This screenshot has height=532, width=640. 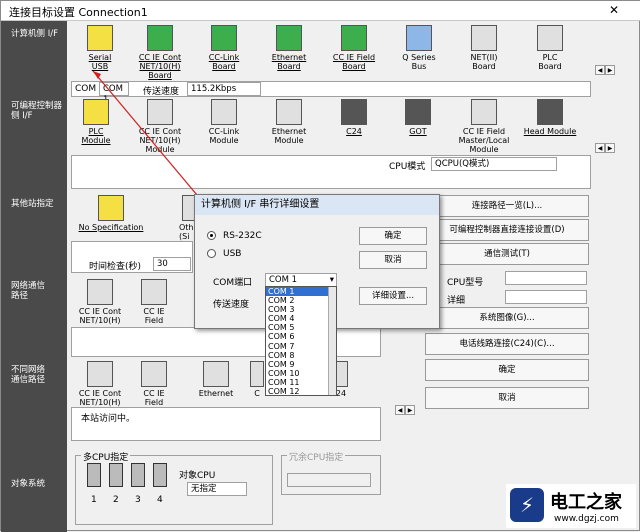 What do you see at coordinates (301, 280) in the screenshot?
I see `com-port-select: COM 1 ▾` at bounding box center [301, 280].